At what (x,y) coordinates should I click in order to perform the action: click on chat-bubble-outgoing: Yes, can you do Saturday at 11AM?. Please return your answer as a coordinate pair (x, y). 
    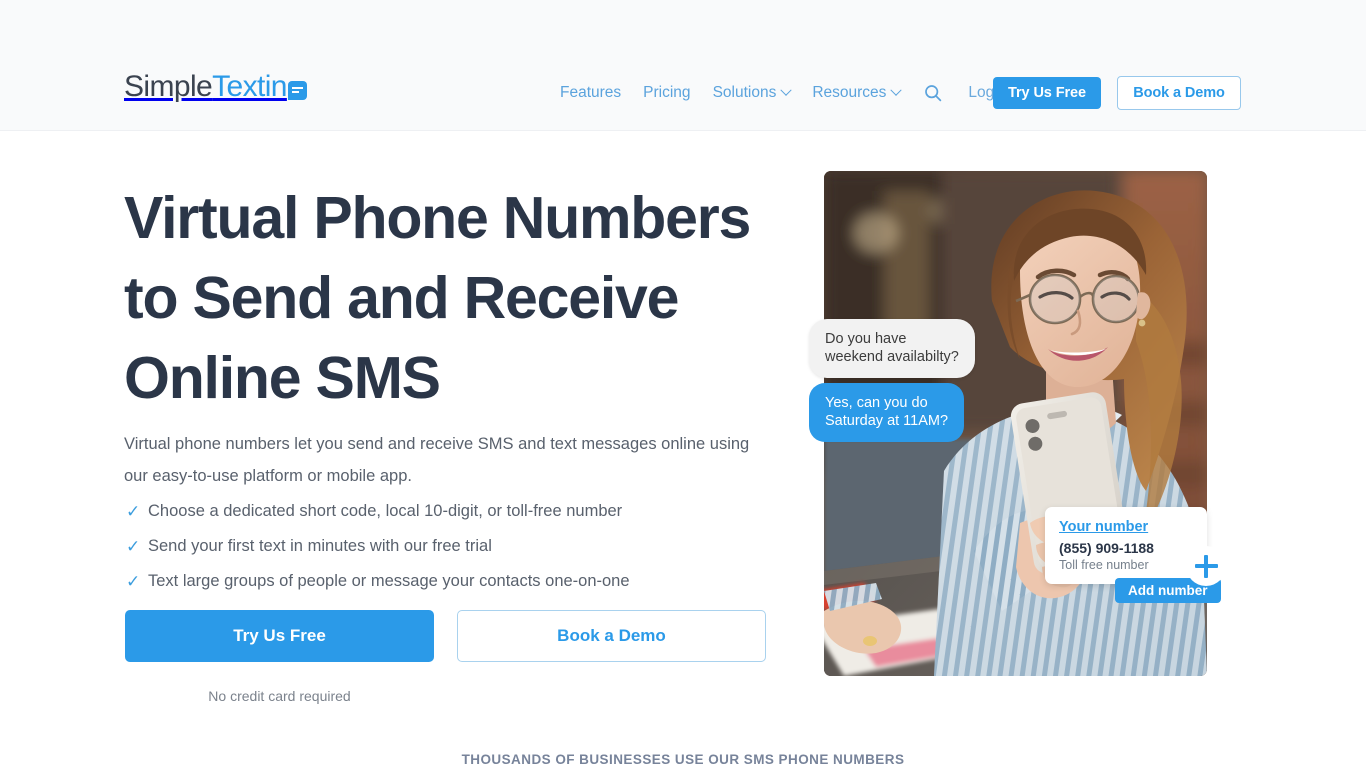
    Looking at the image, I should click on (887, 412).